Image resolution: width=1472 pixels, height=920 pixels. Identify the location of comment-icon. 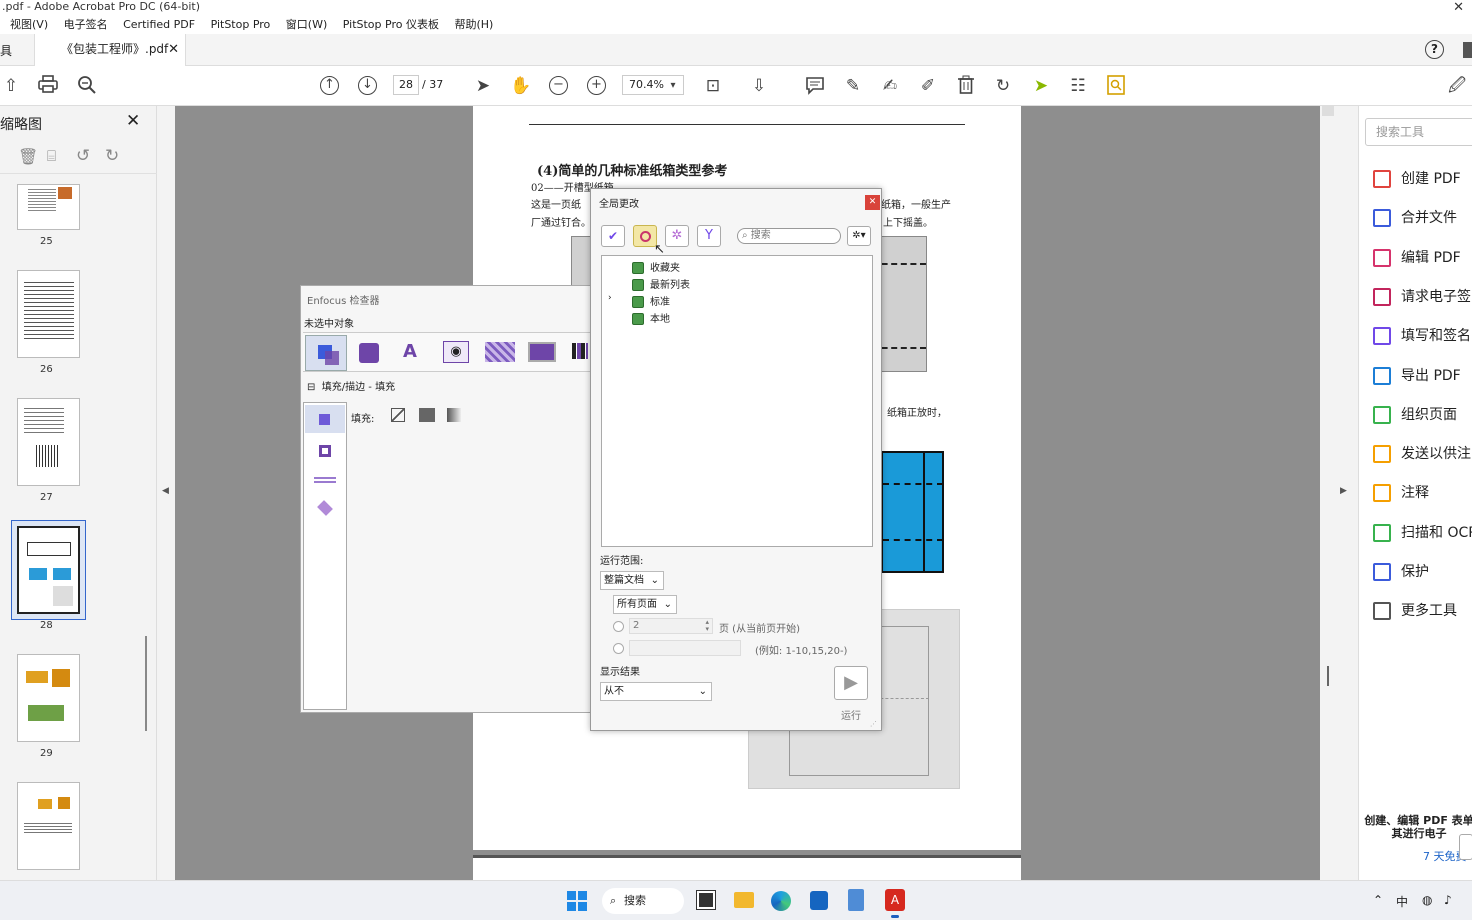
(815, 86).